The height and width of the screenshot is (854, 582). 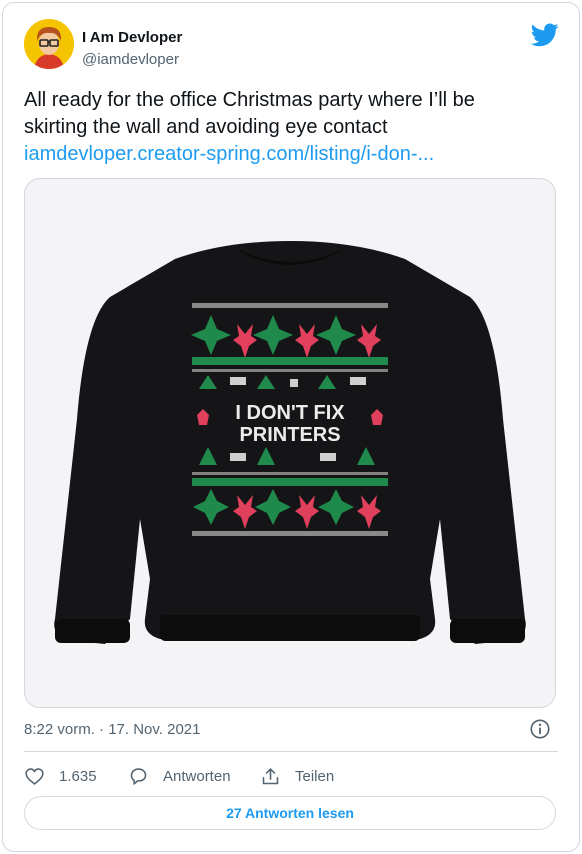 I want to click on like-count: 1.635, so click(x=78, y=776).